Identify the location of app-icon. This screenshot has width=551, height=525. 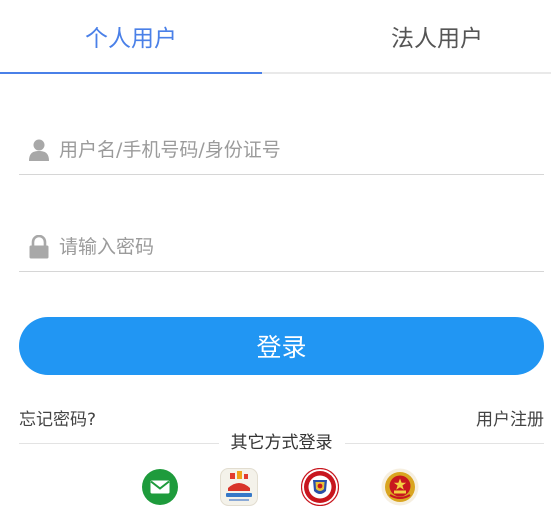
(239, 487).